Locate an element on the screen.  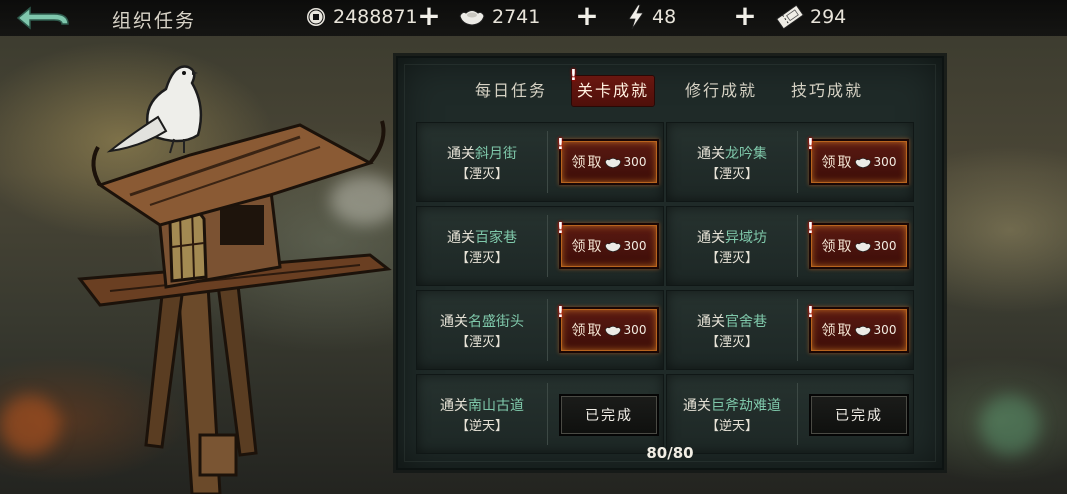
tab-alert-icon: ! is located at coordinates (573, 75).